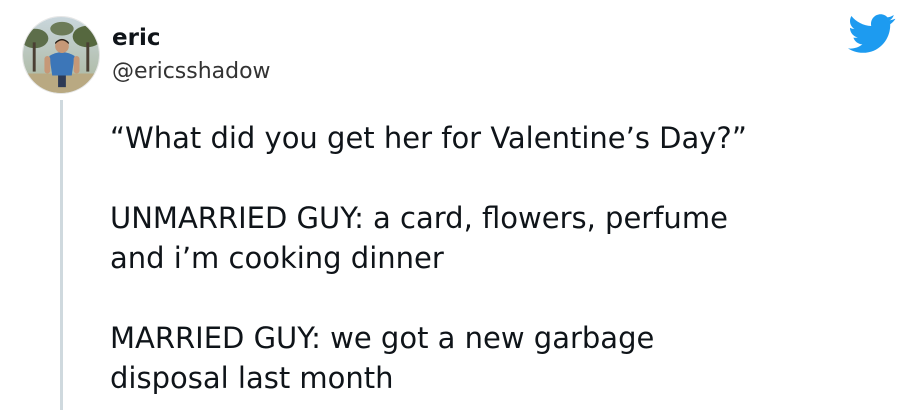  What do you see at coordinates (191, 72) in the screenshot?
I see `author-handle: @ericsshadow` at bounding box center [191, 72].